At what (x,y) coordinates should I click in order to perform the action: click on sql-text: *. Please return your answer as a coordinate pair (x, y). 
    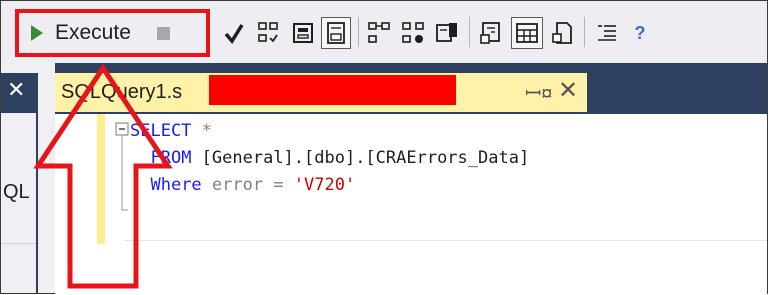
    Looking at the image, I should click on (201, 131).